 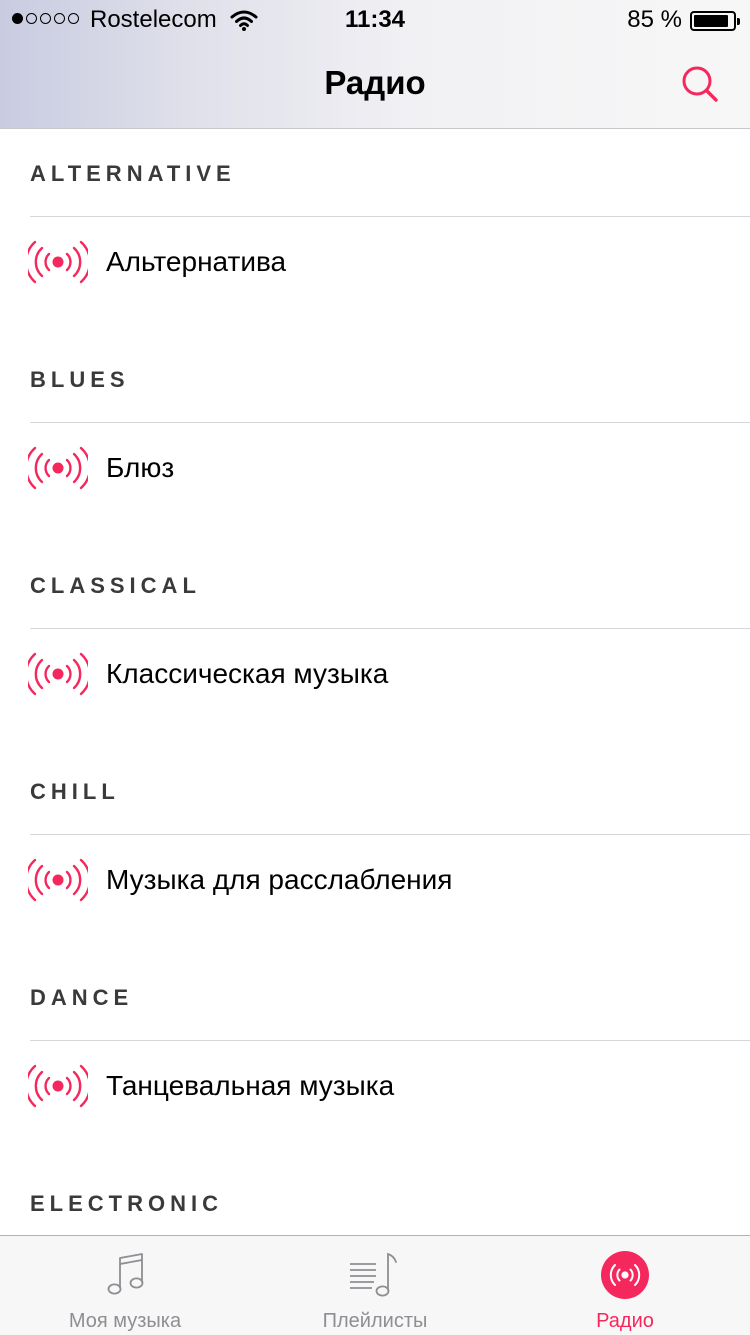 I want to click on tab-label: Моя музыка, so click(x=125, y=1321).